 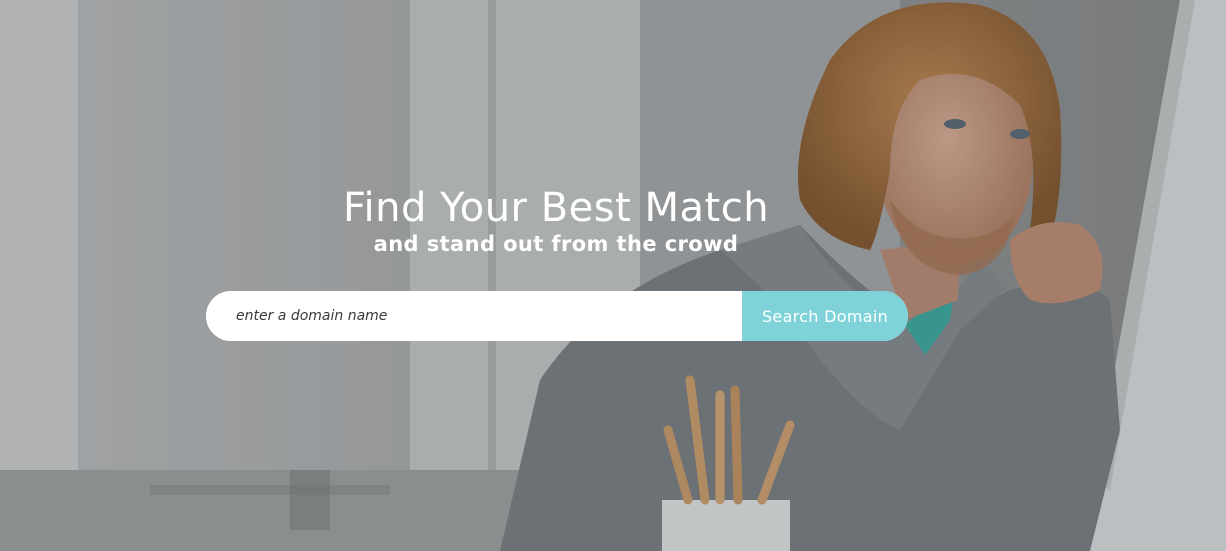 What do you see at coordinates (556, 208) in the screenshot?
I see `hero-title: Find Your Best Match` at bounding box center [556, 208].